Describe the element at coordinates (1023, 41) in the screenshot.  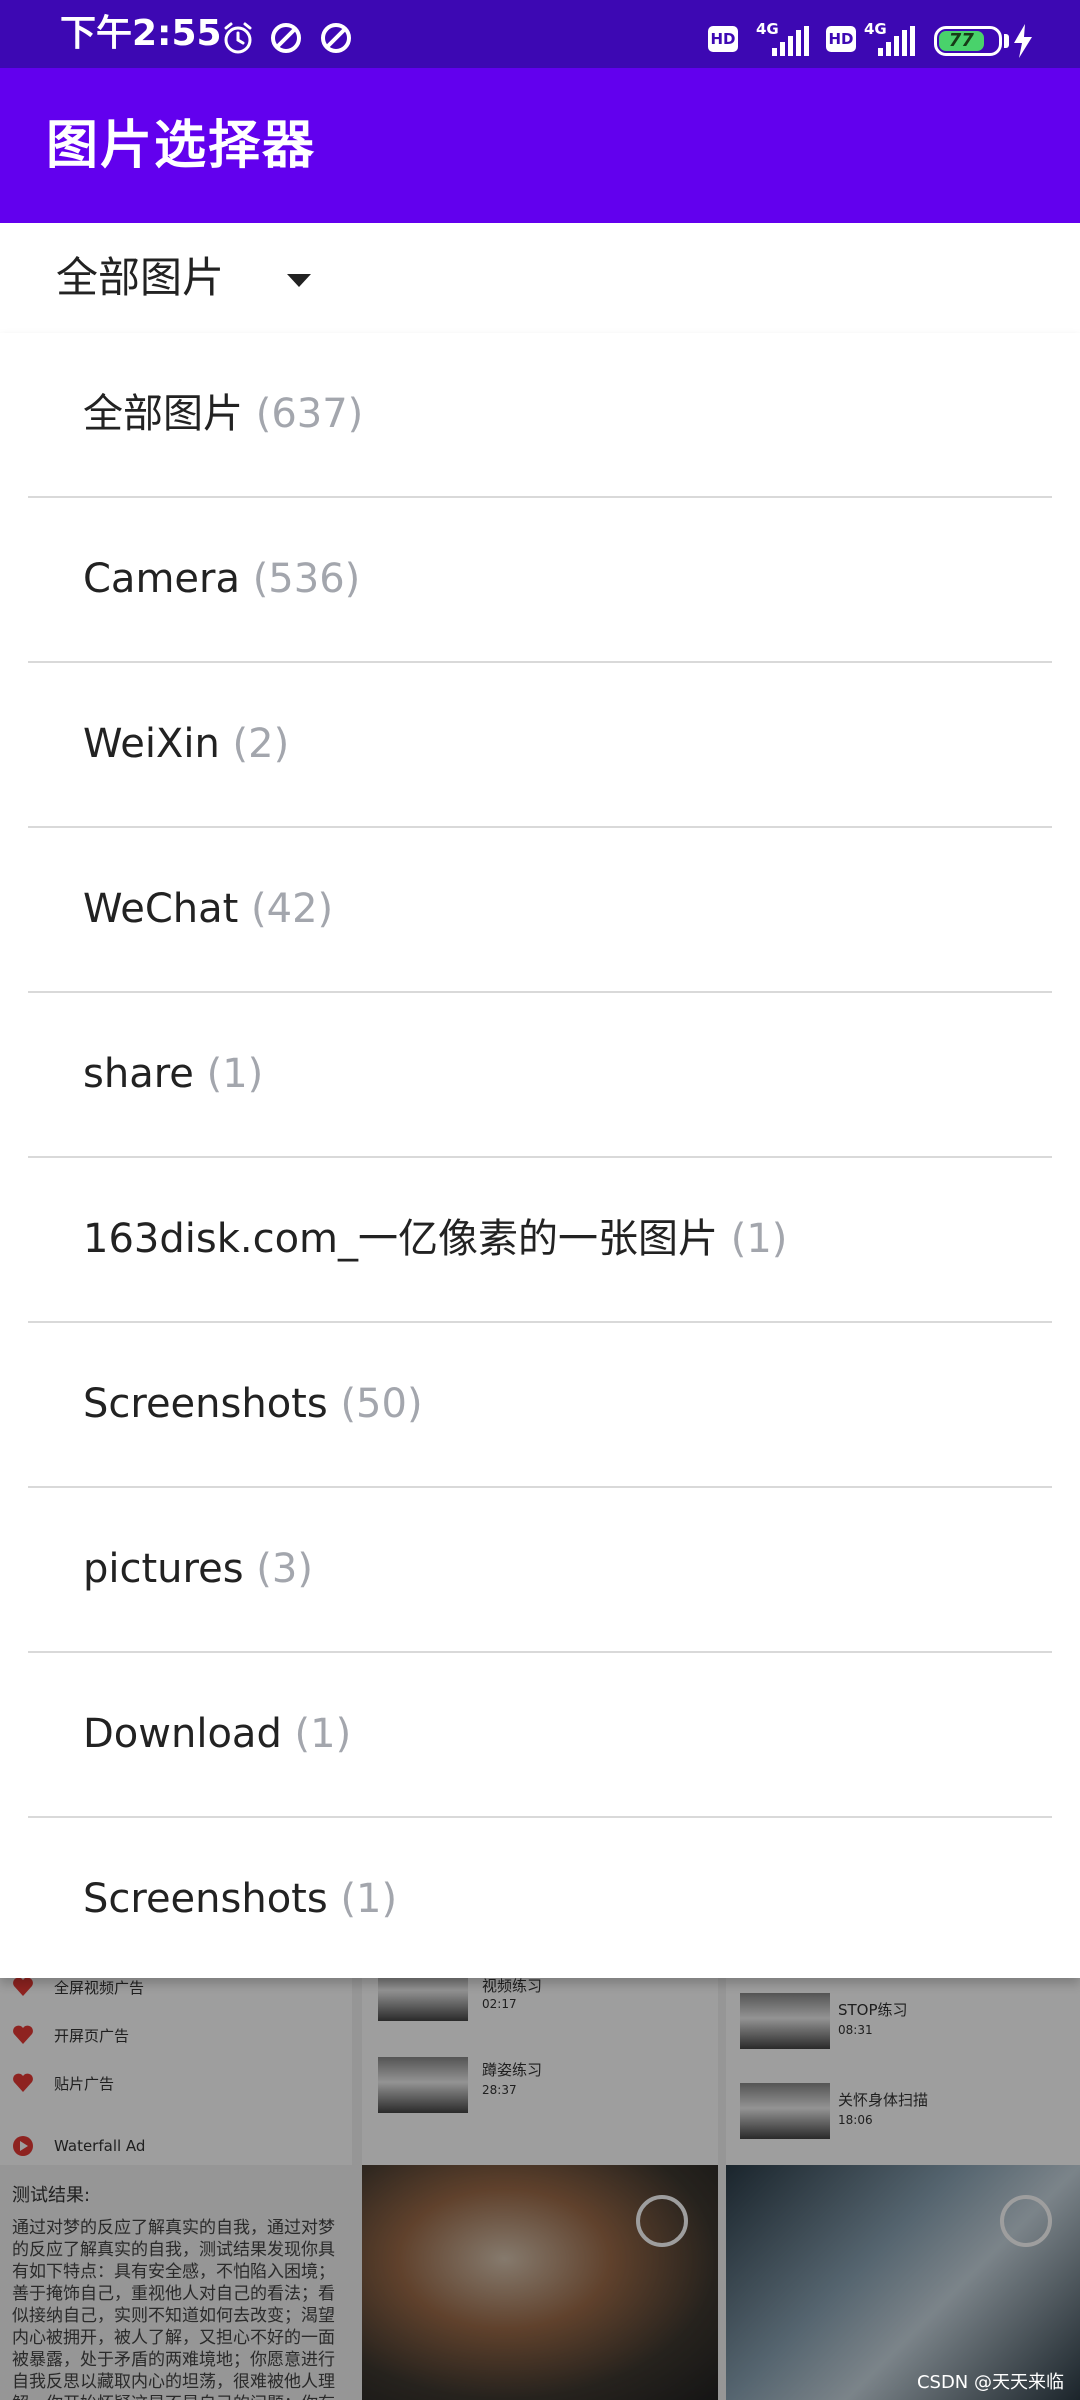
I see `bolt-icon` at that location.